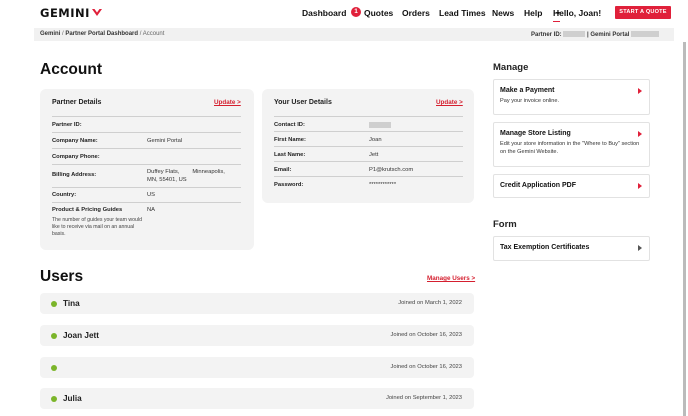 Image resolution: width=688 pixels, height=416 pixels. I want to click on breadcrumb-gemini: Gemini, so click(50, 34).